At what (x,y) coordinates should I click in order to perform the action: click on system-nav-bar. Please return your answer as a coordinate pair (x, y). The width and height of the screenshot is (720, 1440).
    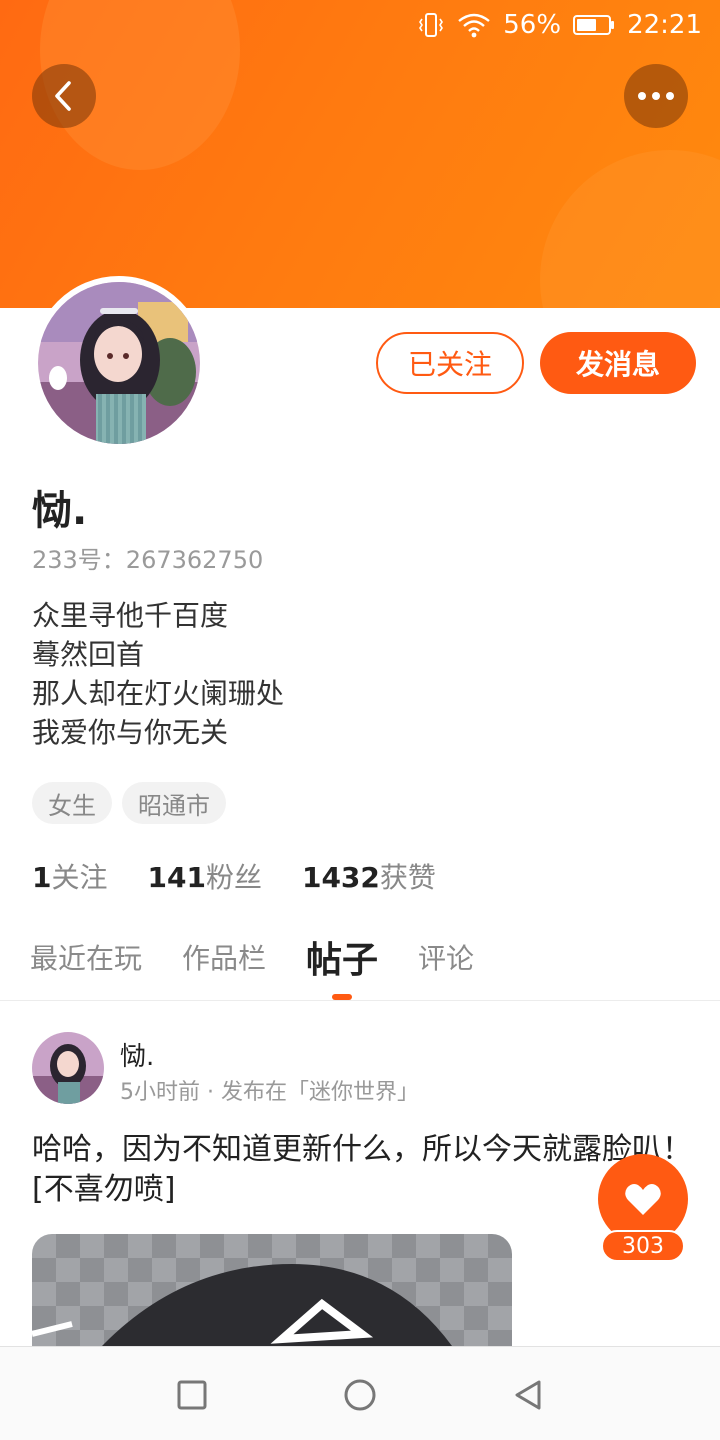
    Looking at the image, I should click on (360, 1393).